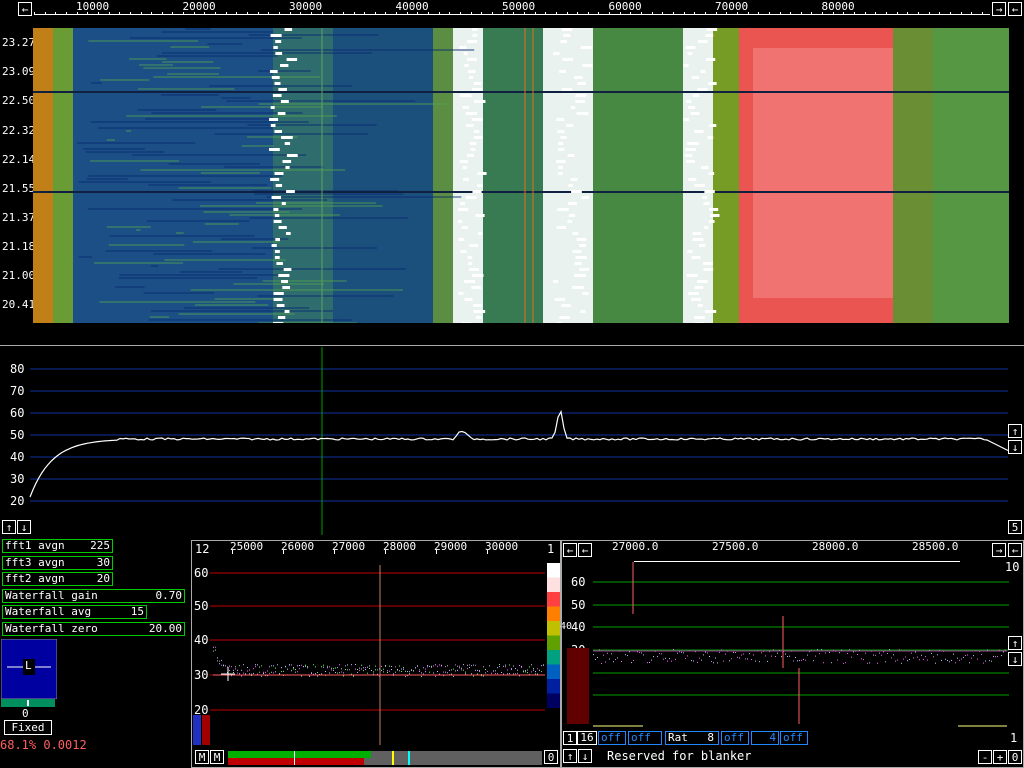  What do you see at coordinates (24, 527) in the screenshot?
I see `spectrum-scale-down-button: ↓` at bounding box center [24, 527].